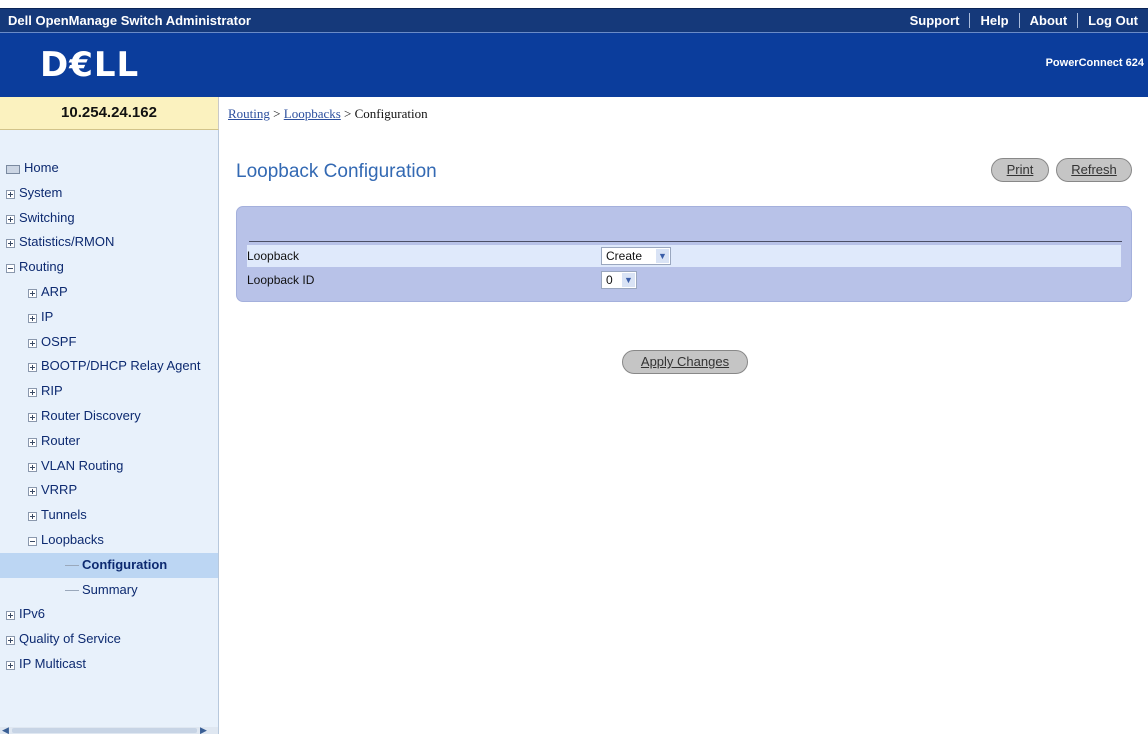  What do you see at coordinates (109, 292) in the screenshot?
I see `sidebar-item-arp: ARP` at bounding box center [109, 292].